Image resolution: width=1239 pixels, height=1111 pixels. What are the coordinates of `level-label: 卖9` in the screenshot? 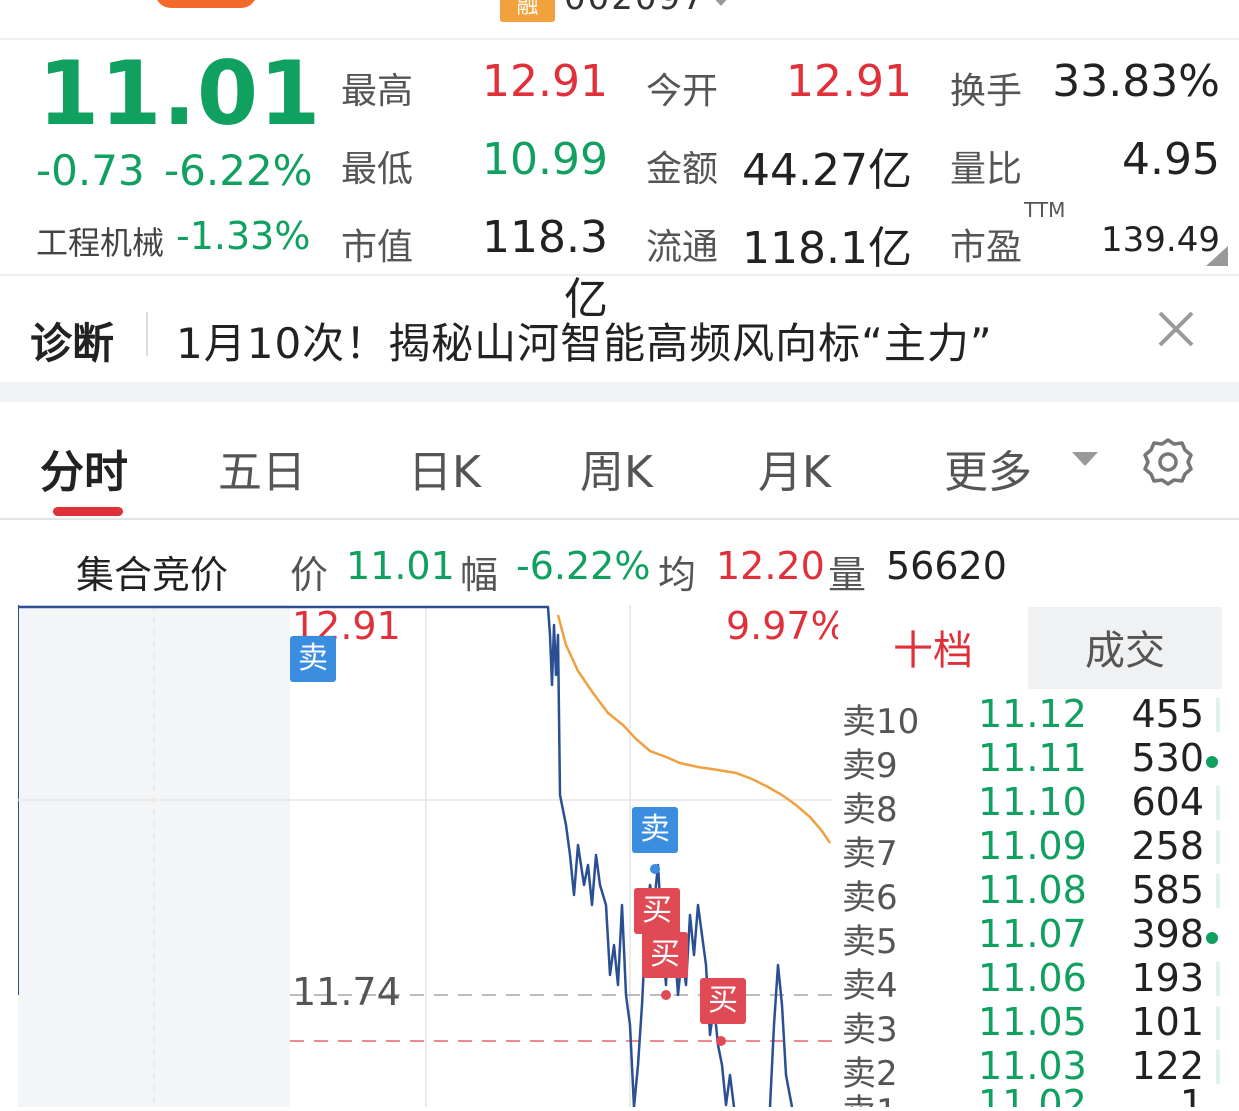 It's located at (870, 766).